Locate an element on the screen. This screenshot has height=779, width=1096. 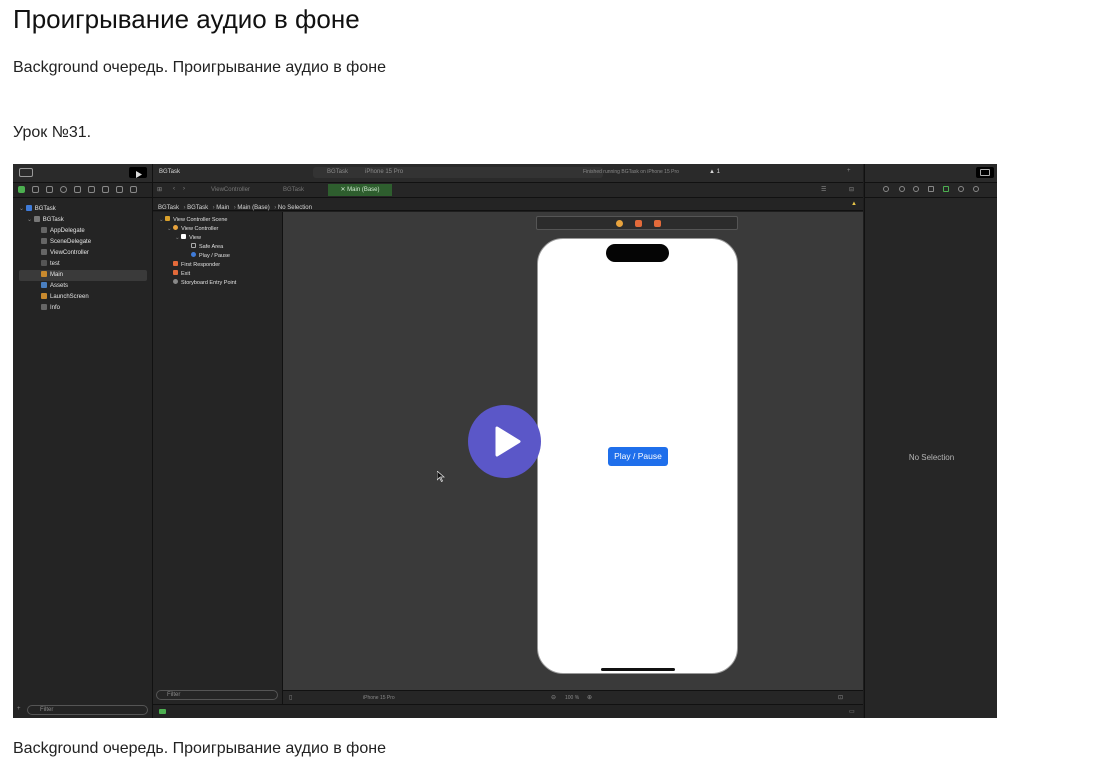
outline-item: First Responder is located at coordinates (196, 265).